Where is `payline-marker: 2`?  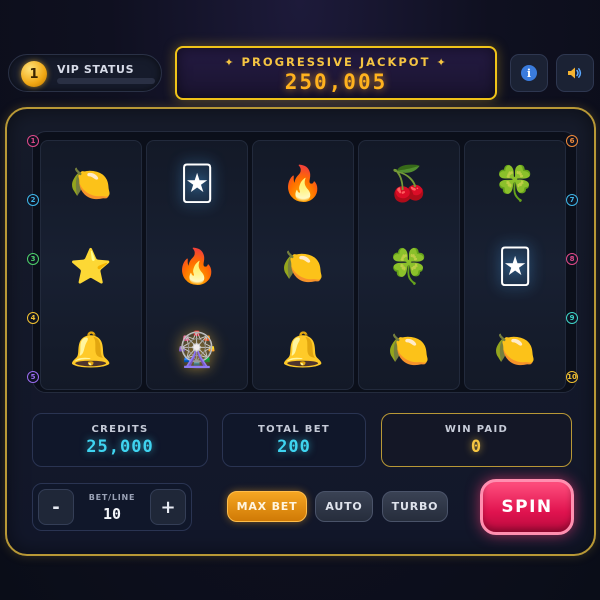
payline-marker: 2 is located at coordinates (33, 200).